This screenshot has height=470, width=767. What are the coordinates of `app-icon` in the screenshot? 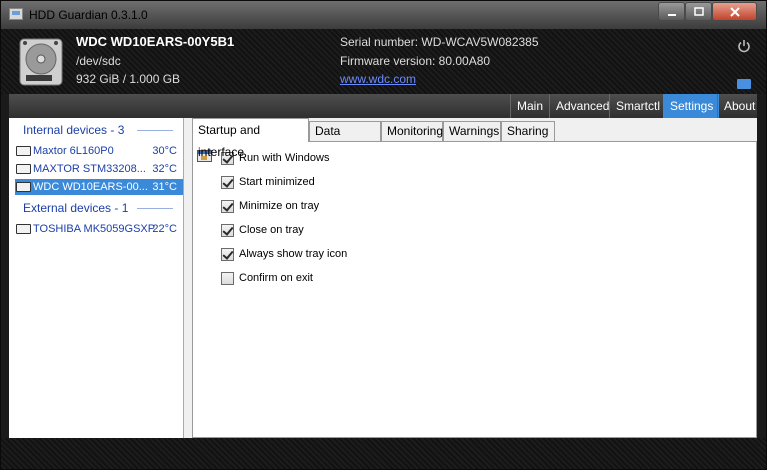 It's located at (16, 14).